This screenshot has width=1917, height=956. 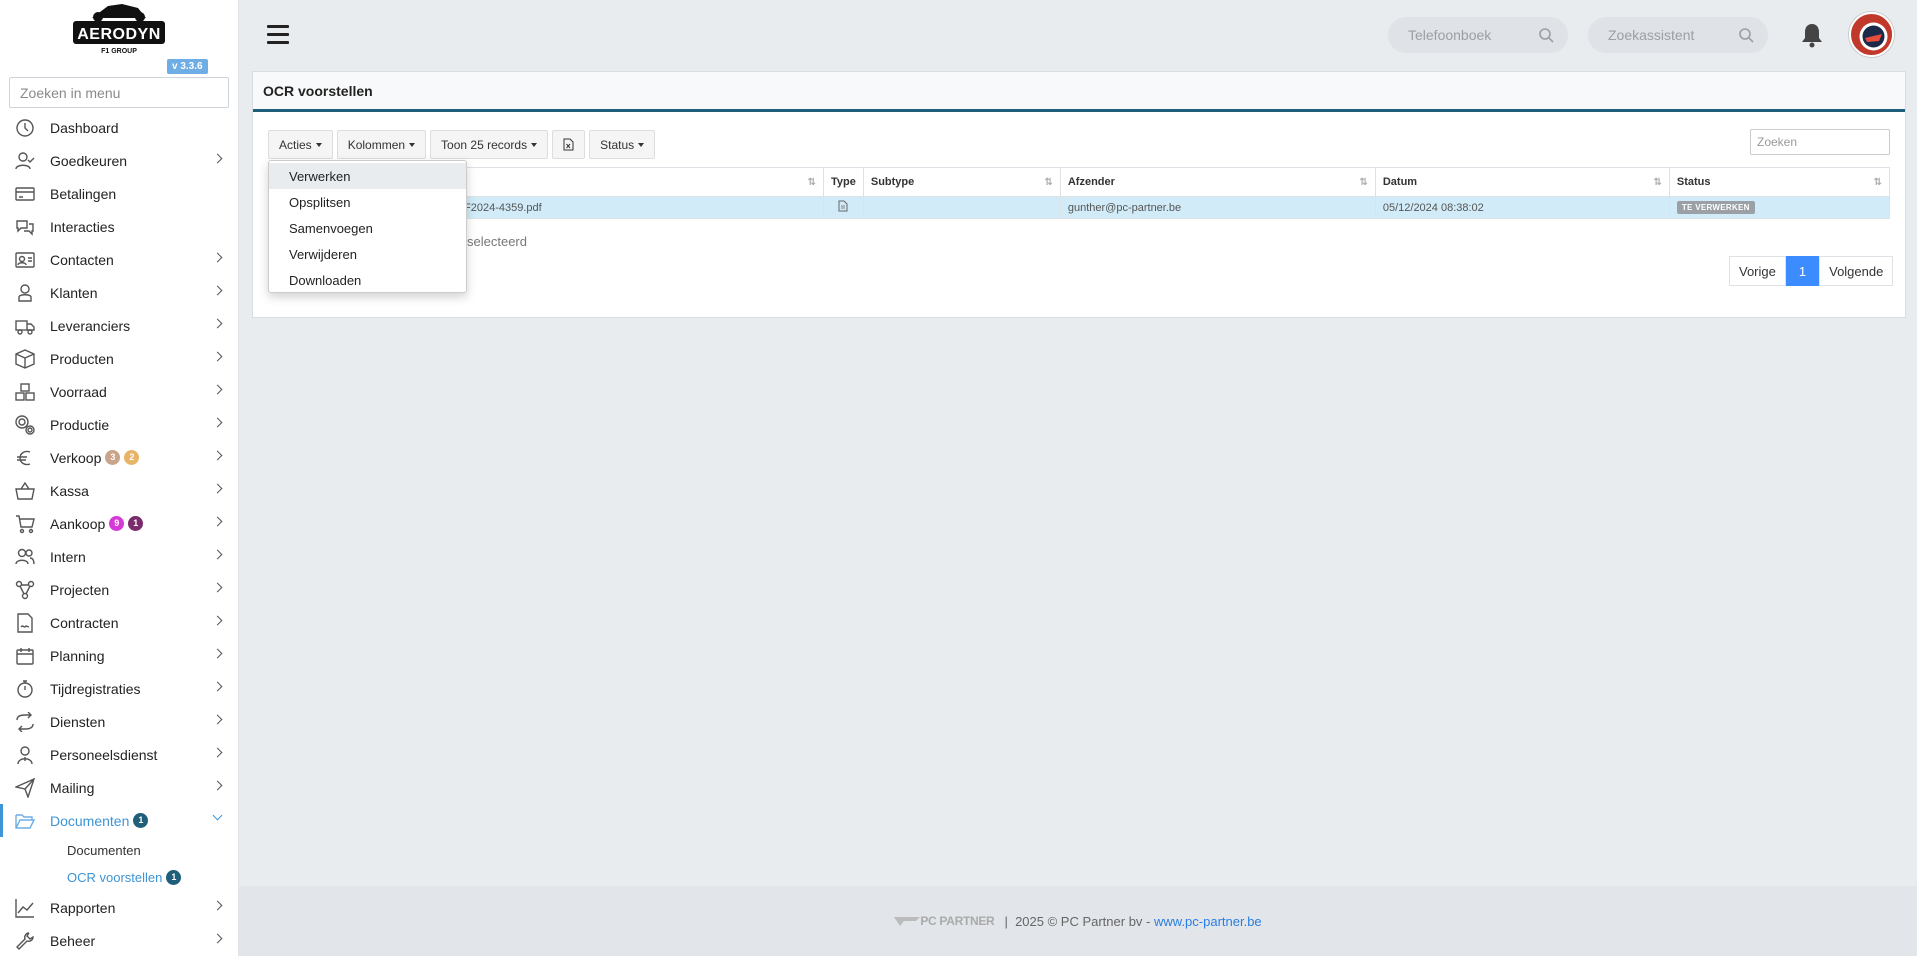 I want to click on project-icon, so click(x=25, y=590).